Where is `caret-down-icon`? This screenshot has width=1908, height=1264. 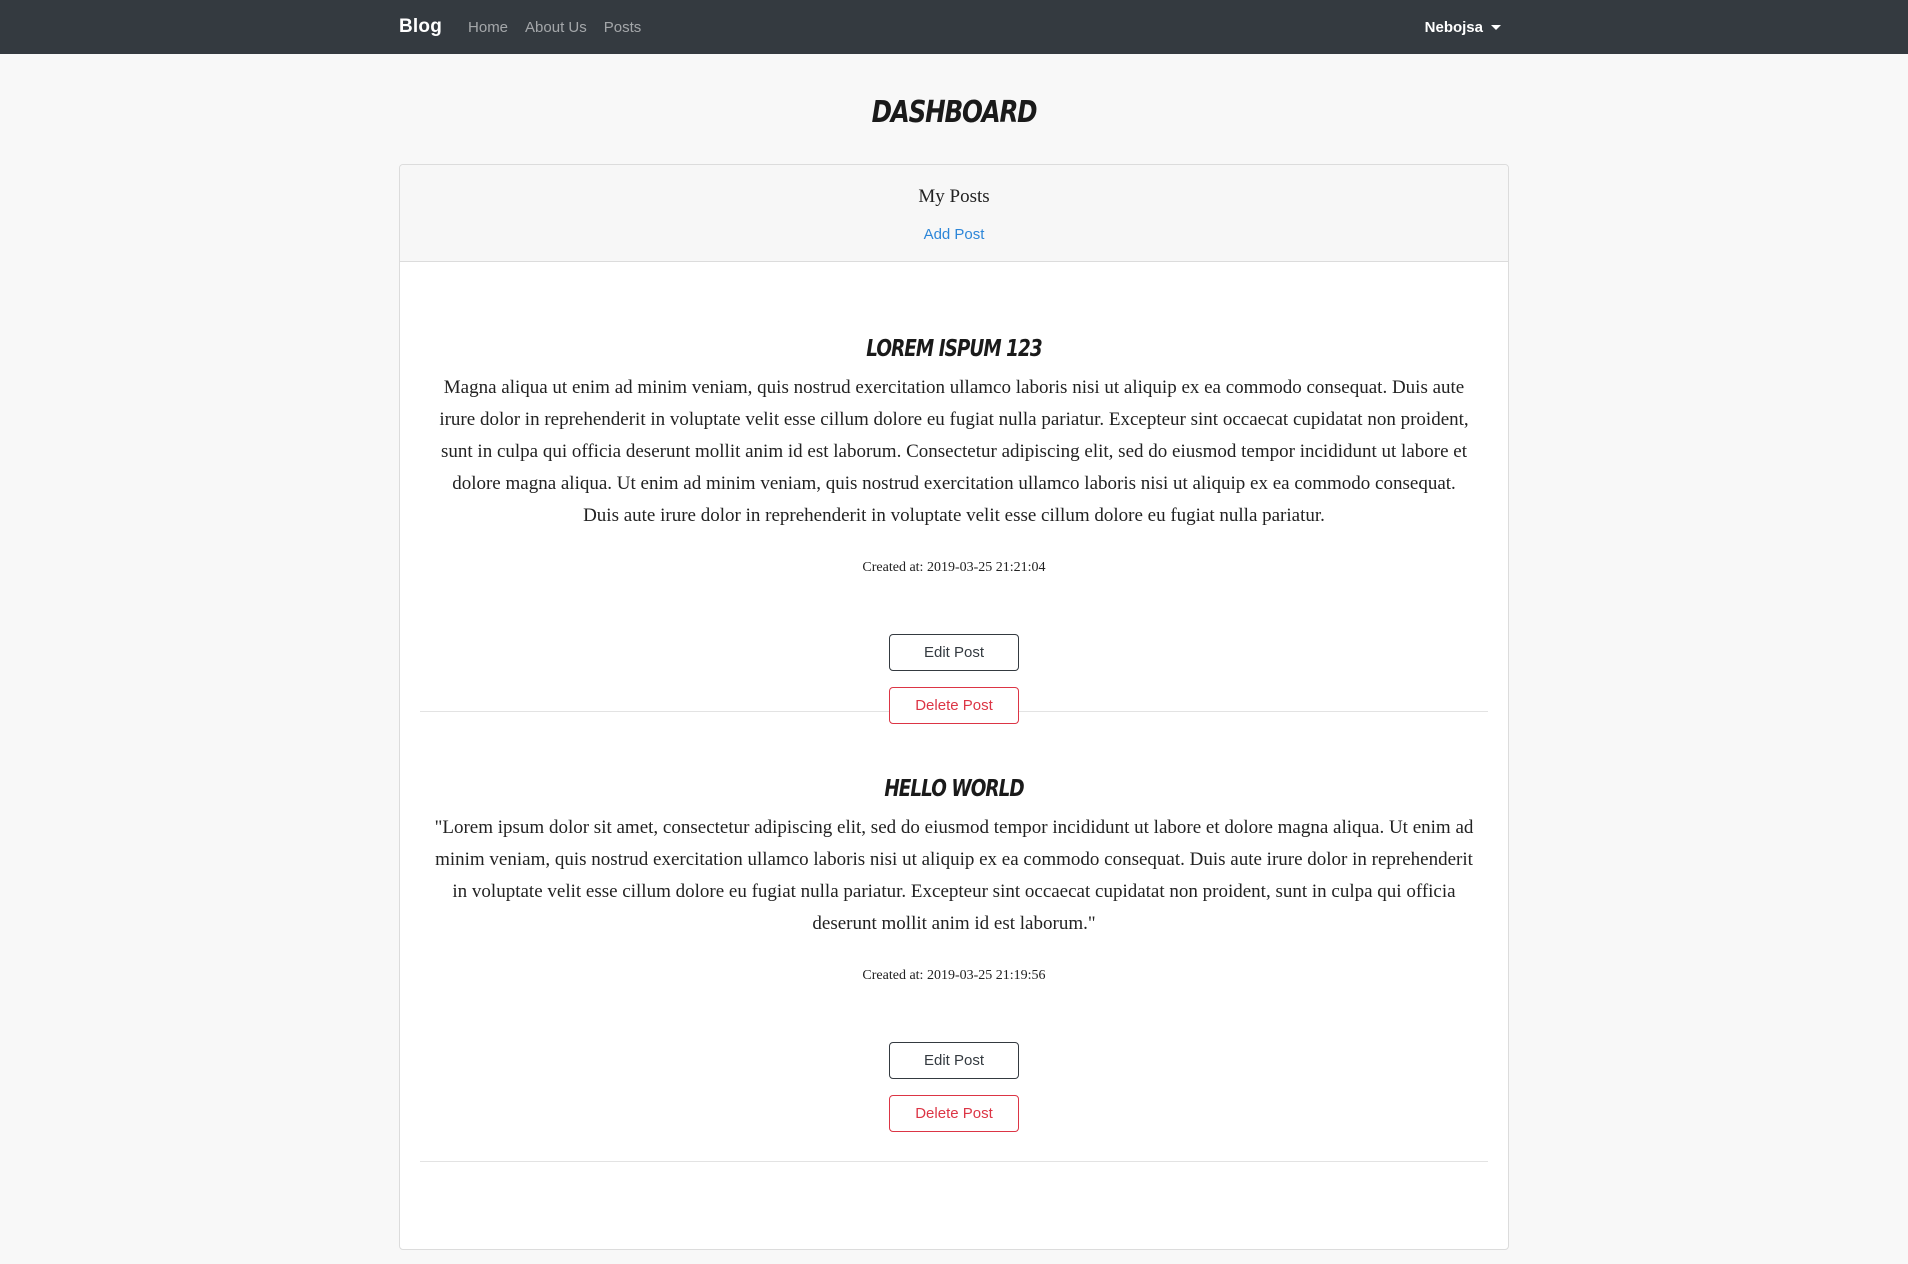
caret-down-icon is located at coordinates (1496, 27).